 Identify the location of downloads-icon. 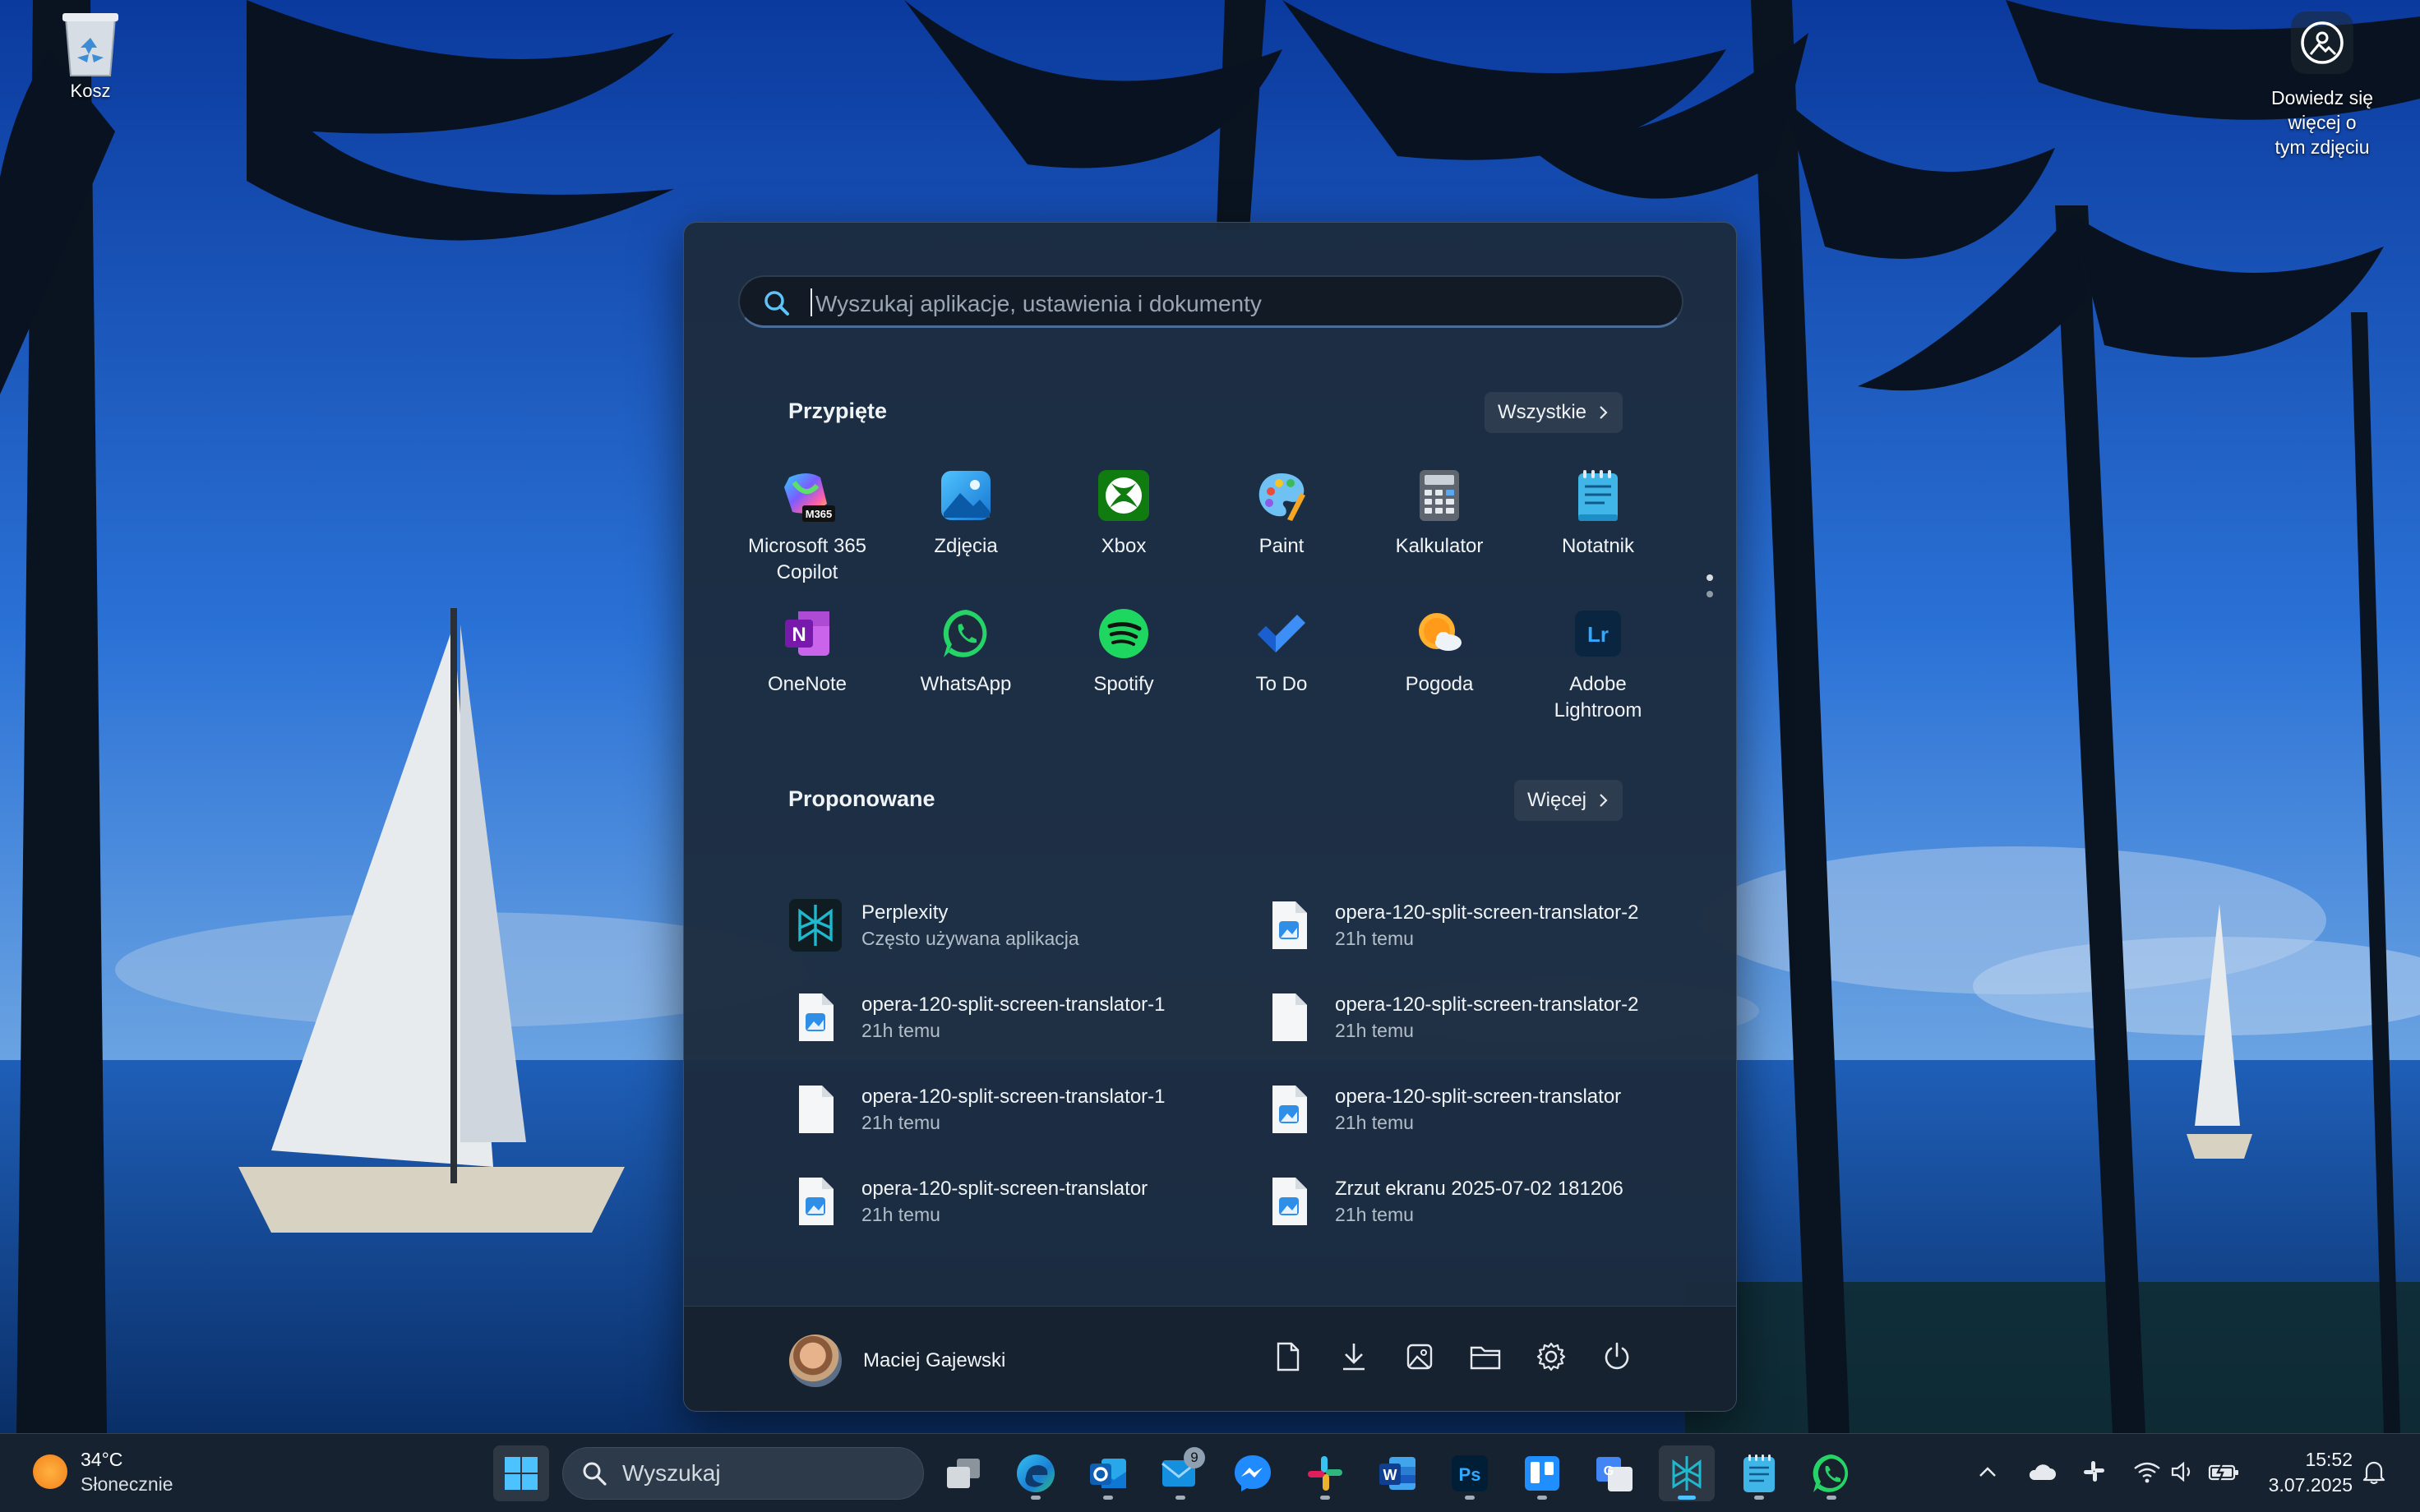
(1354, 1357).